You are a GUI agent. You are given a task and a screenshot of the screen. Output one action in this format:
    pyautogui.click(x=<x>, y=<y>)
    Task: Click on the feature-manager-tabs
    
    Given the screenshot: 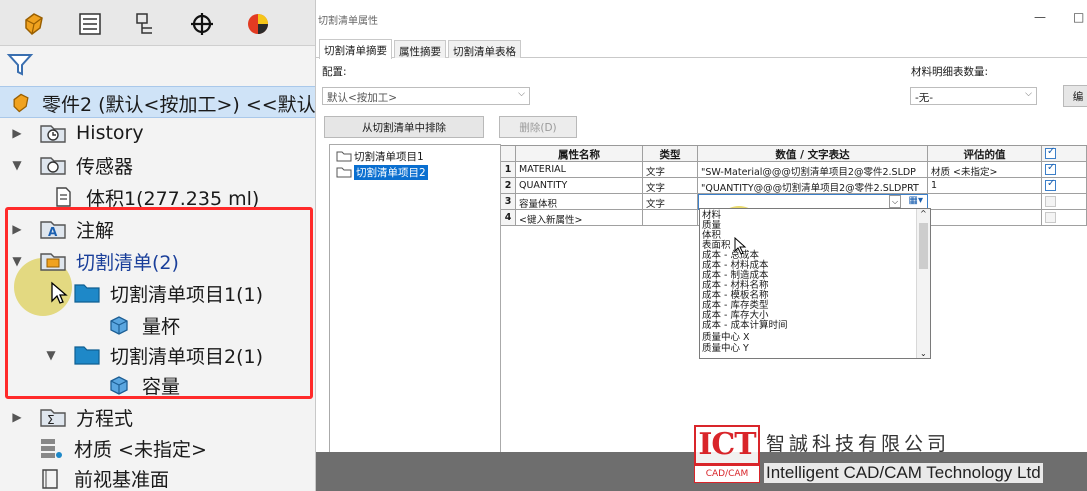 What is the action you would take?
    pyautogui.click(x=157, y=23)
    